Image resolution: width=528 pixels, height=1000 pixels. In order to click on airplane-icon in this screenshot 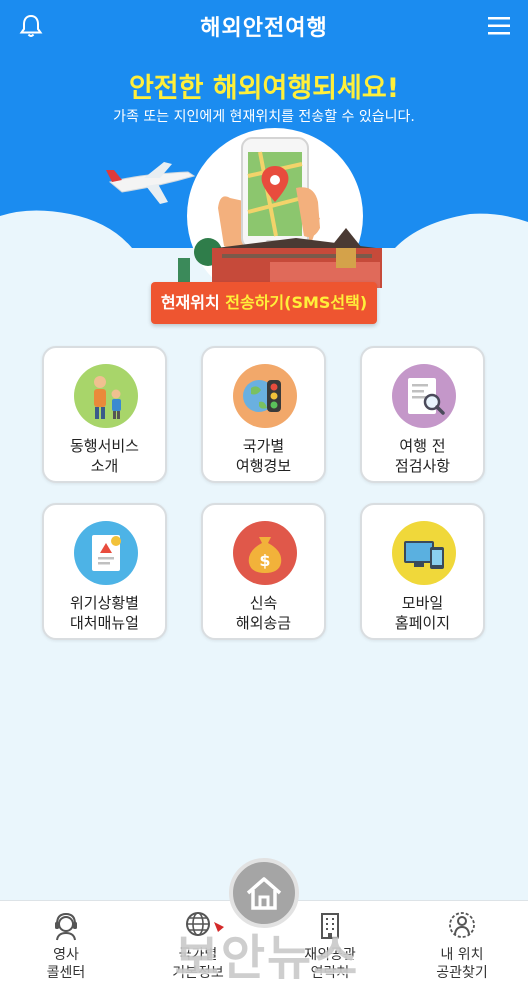, I will do `click(151, 183)`.